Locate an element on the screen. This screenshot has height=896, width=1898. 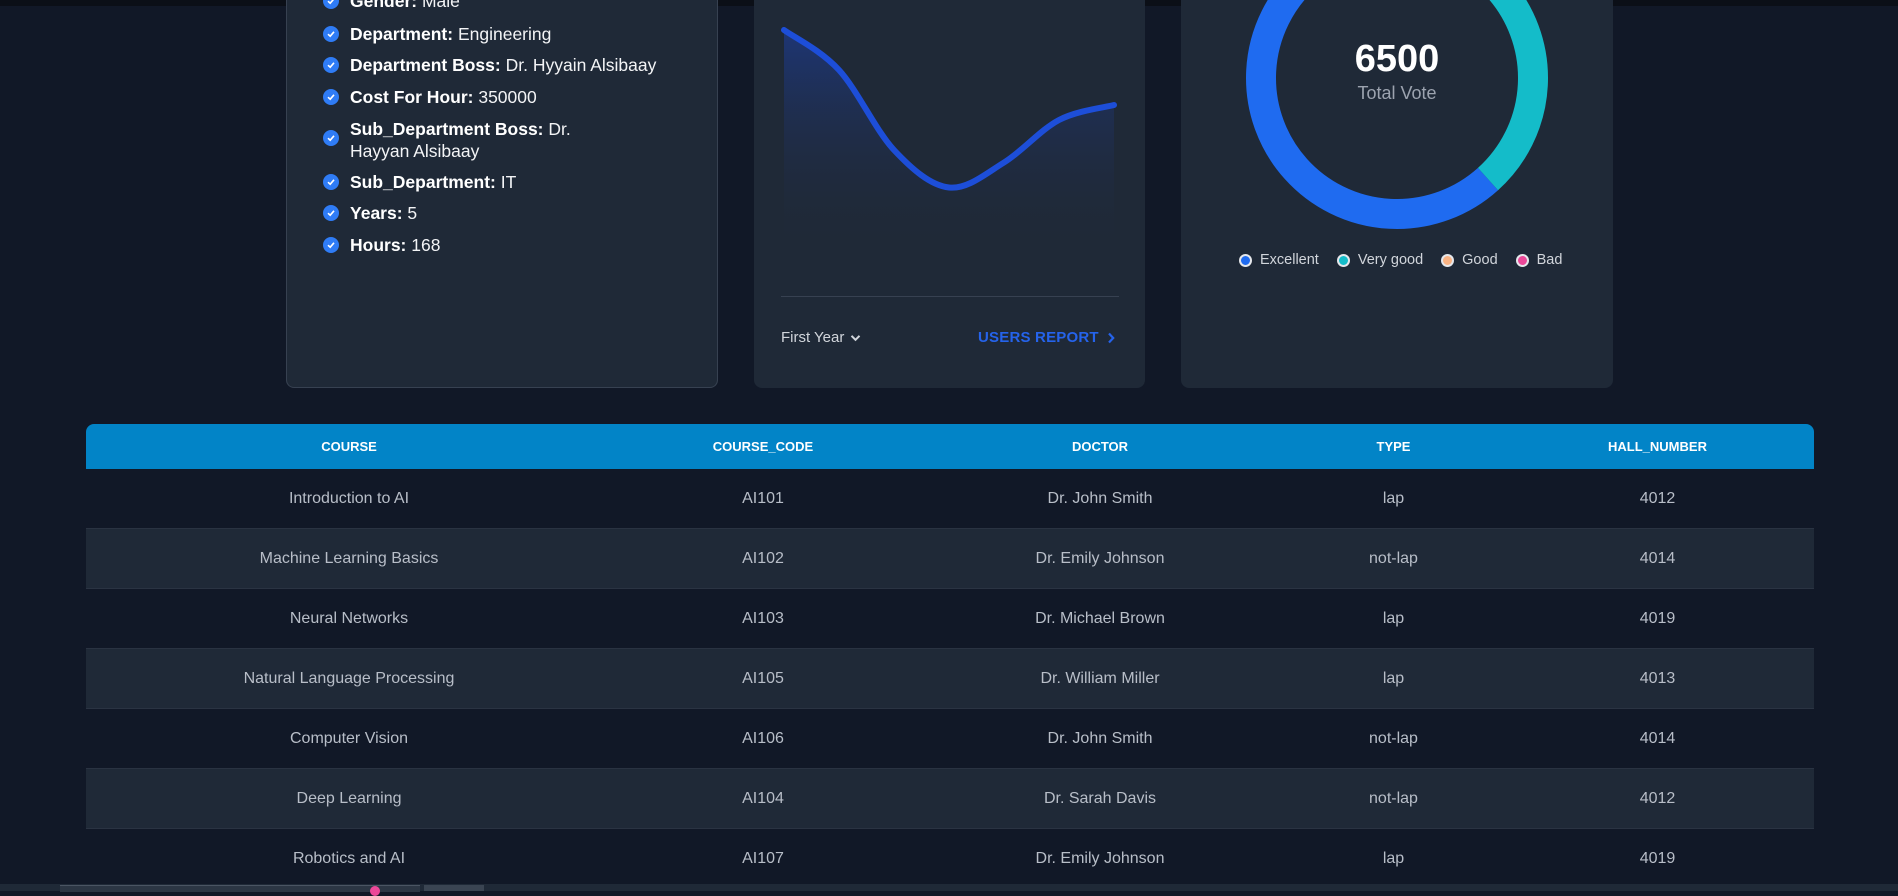
column-header-type: TYPE is located at coordinates (1393, 446).